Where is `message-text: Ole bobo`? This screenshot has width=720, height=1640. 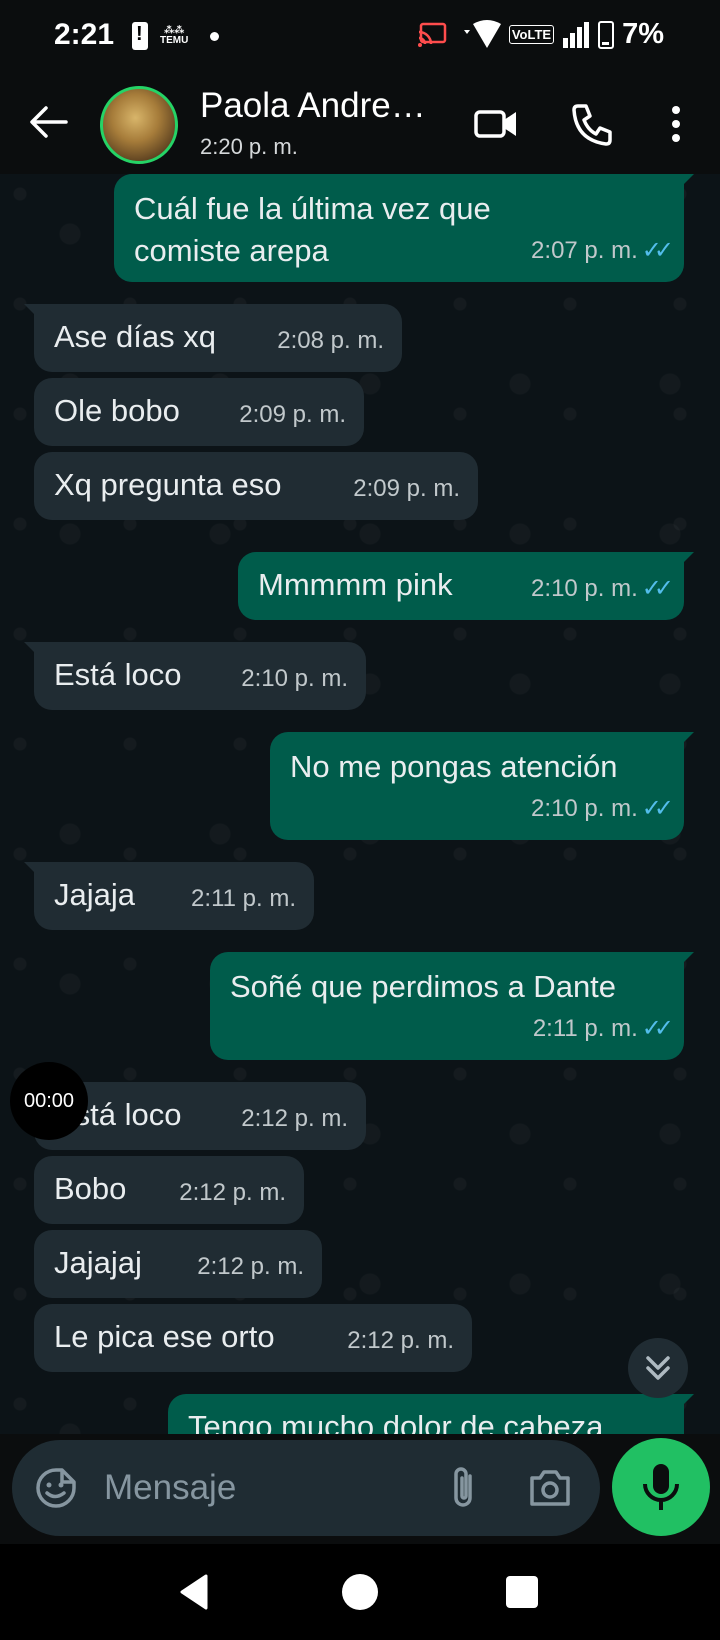
message-text: Ole bobo is located at coordinates (117, 410).